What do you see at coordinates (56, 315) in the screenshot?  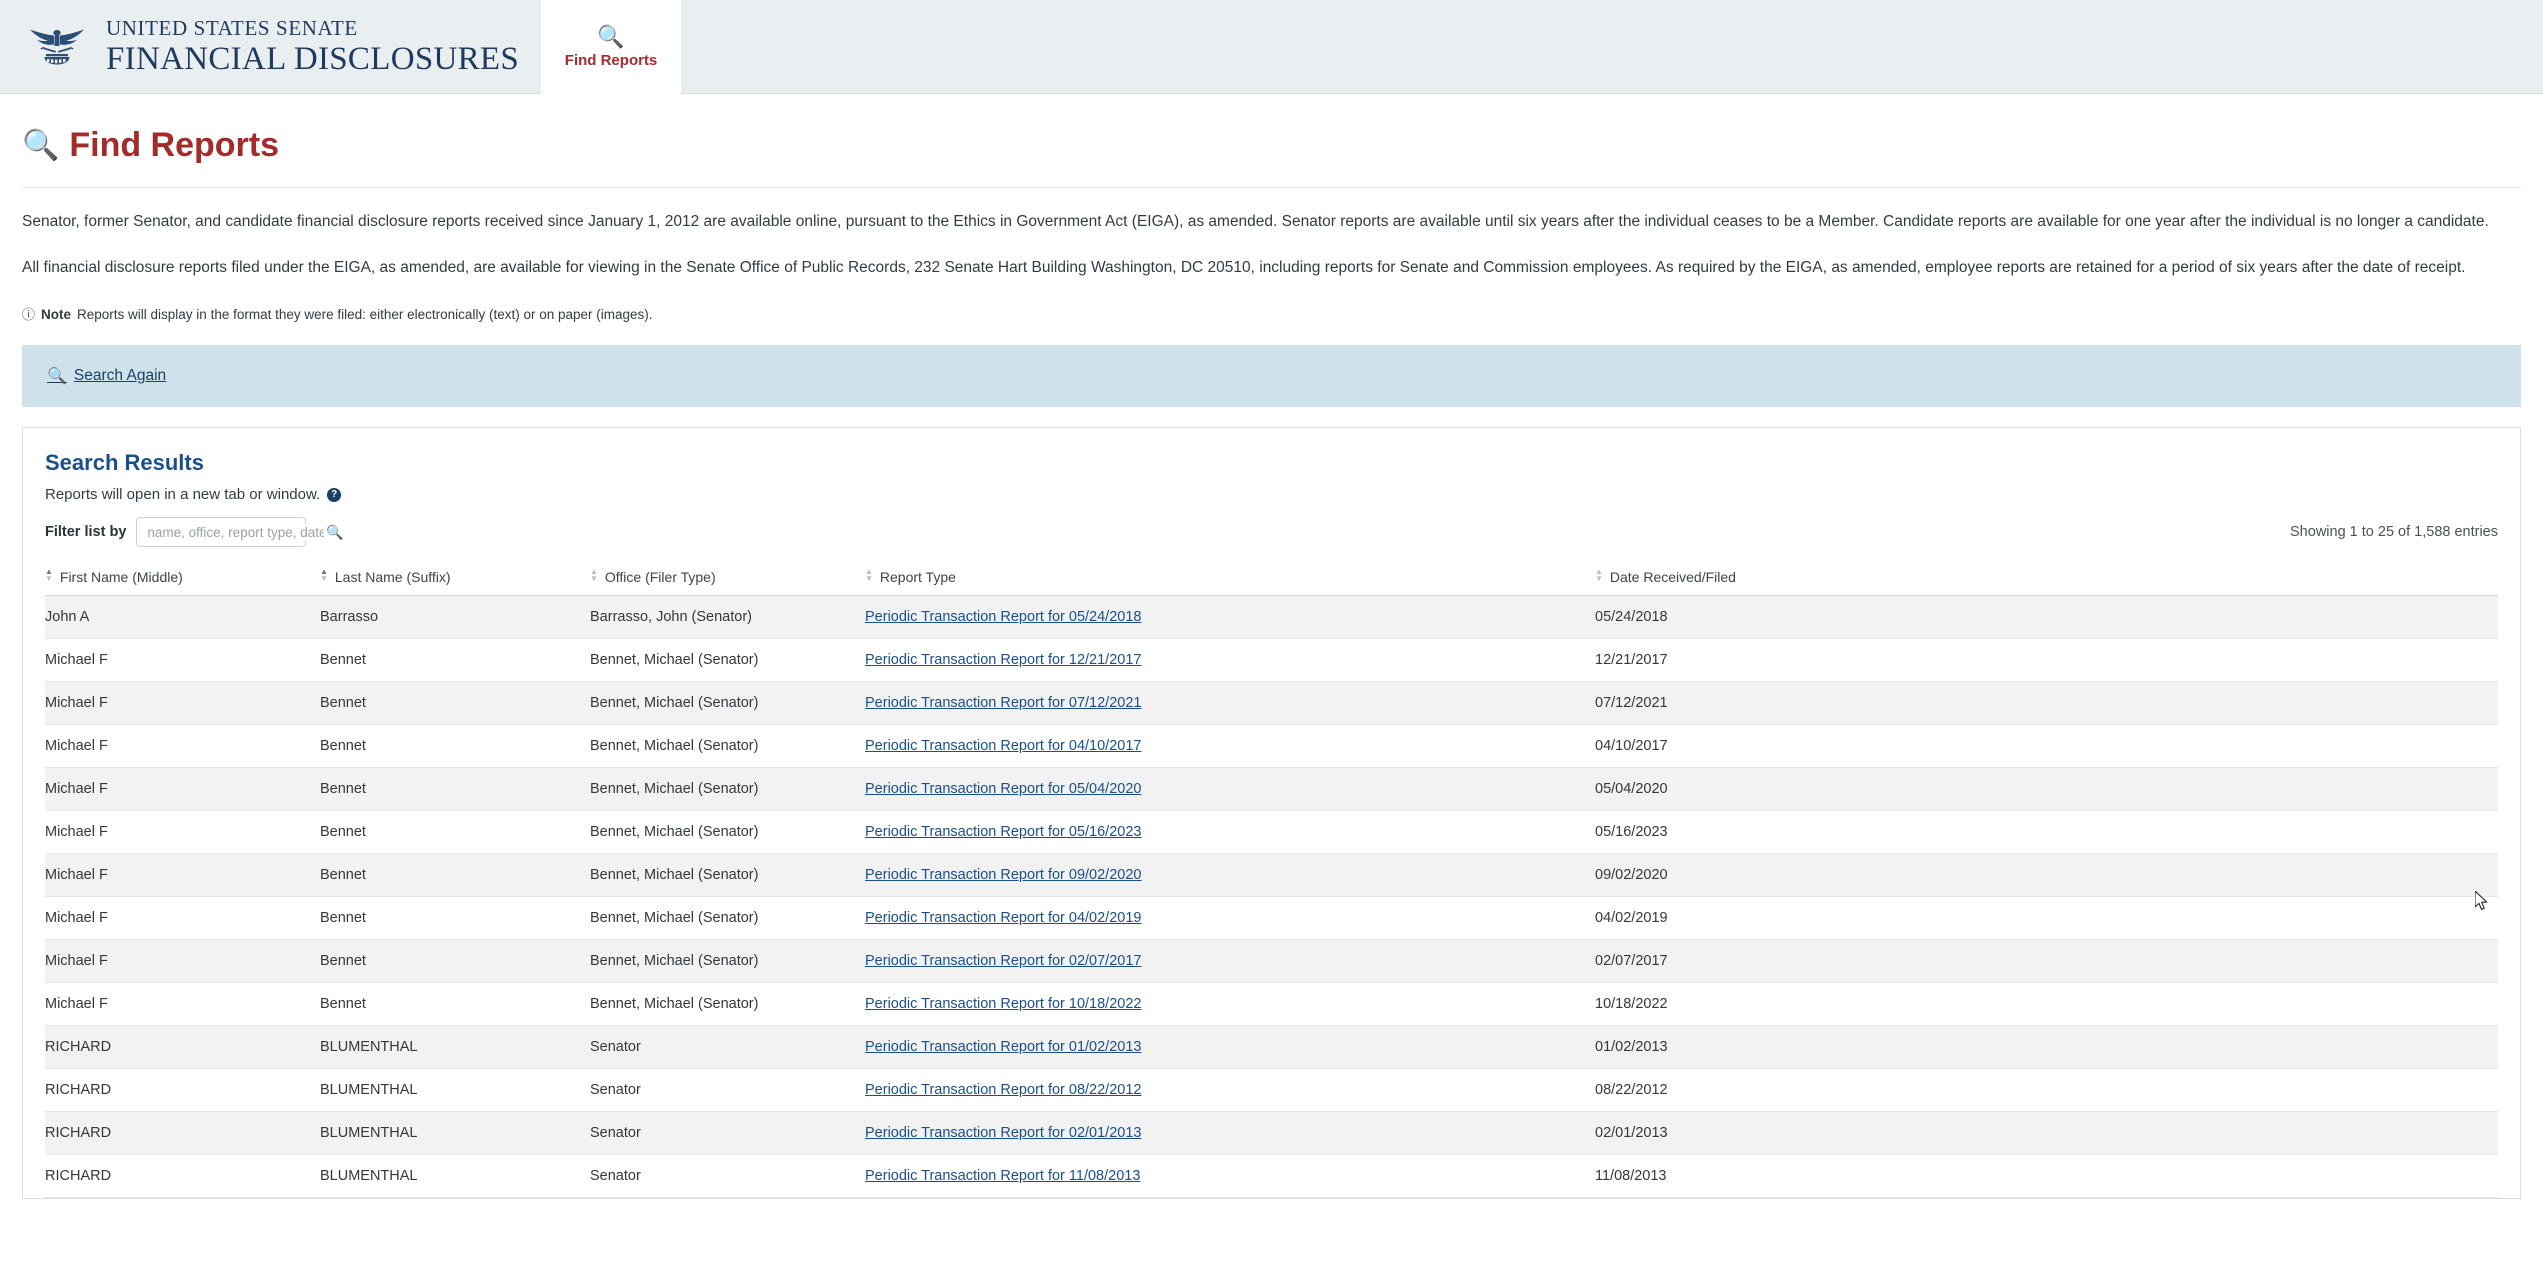 I see `note-label: Note` at bounding box center [56, 315].